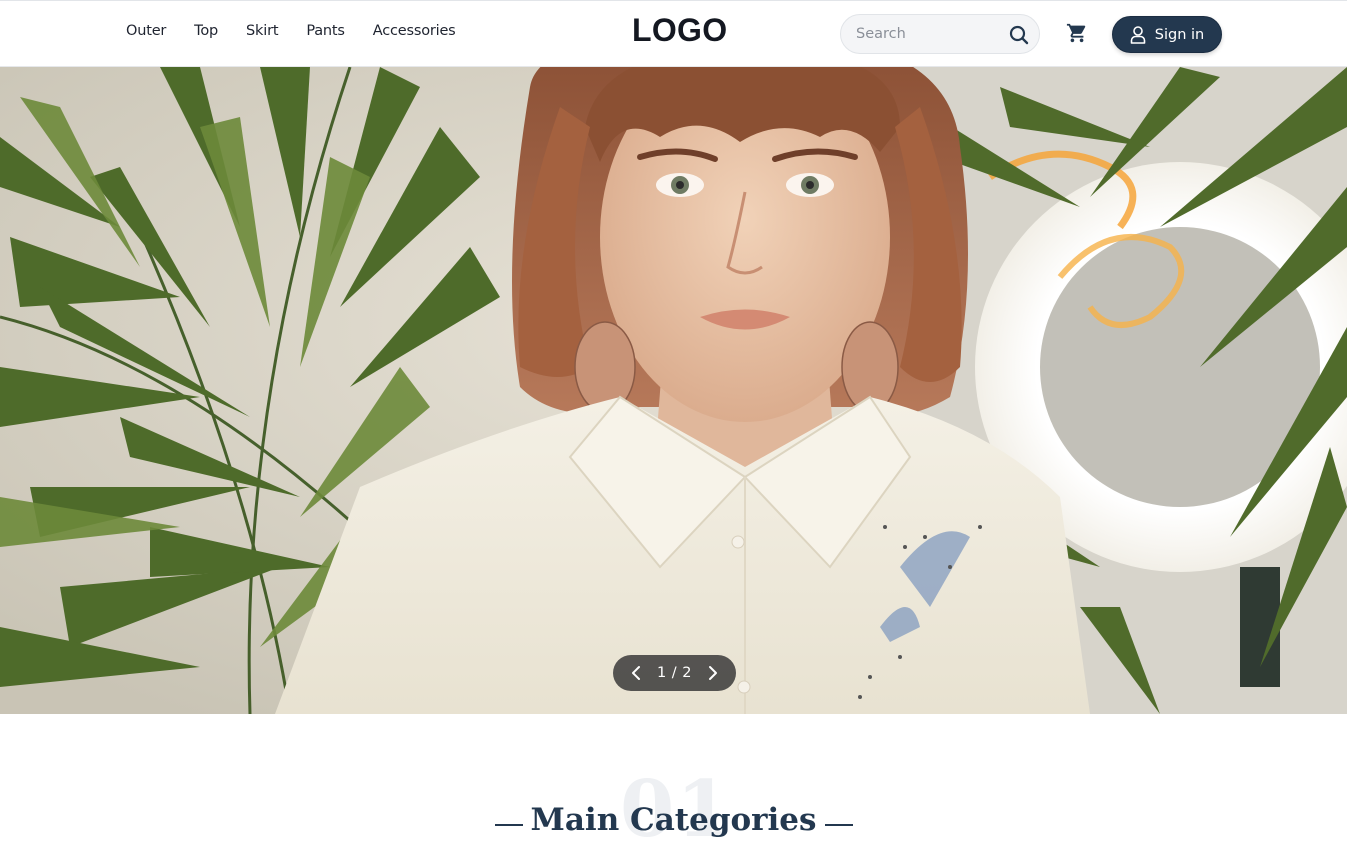 Image resolution: width=1347 pixels, height=842 pixels. Describe the element at coordinates (262, 31) in the screenshot. I see `nav-item-skirt: Skirt` at that location.